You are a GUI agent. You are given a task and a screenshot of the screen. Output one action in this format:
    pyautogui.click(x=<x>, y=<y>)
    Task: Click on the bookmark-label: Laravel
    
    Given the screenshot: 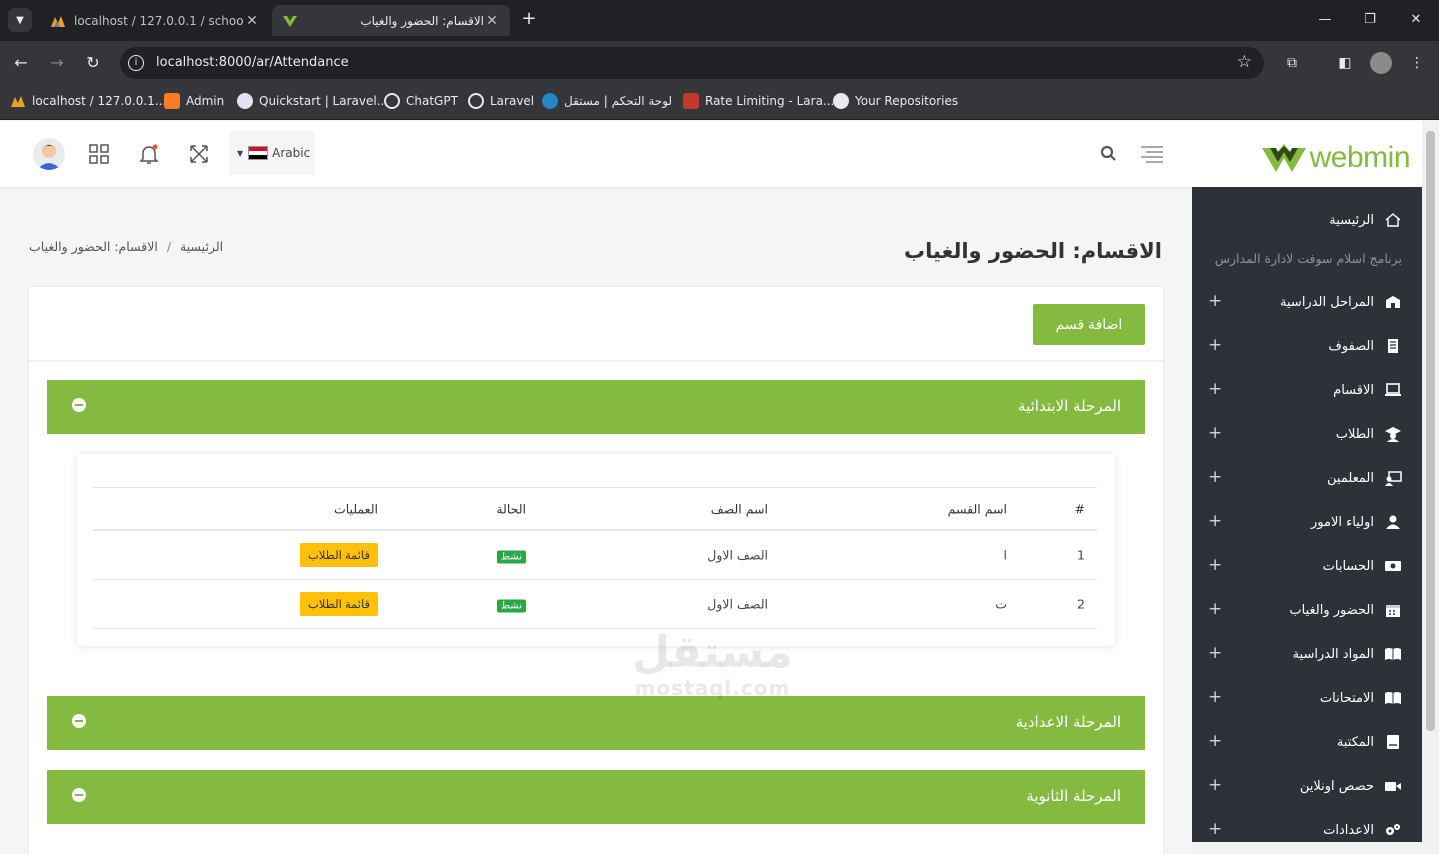 What is the action you would take?
    pyautogui.click(x=512, y=101)
    